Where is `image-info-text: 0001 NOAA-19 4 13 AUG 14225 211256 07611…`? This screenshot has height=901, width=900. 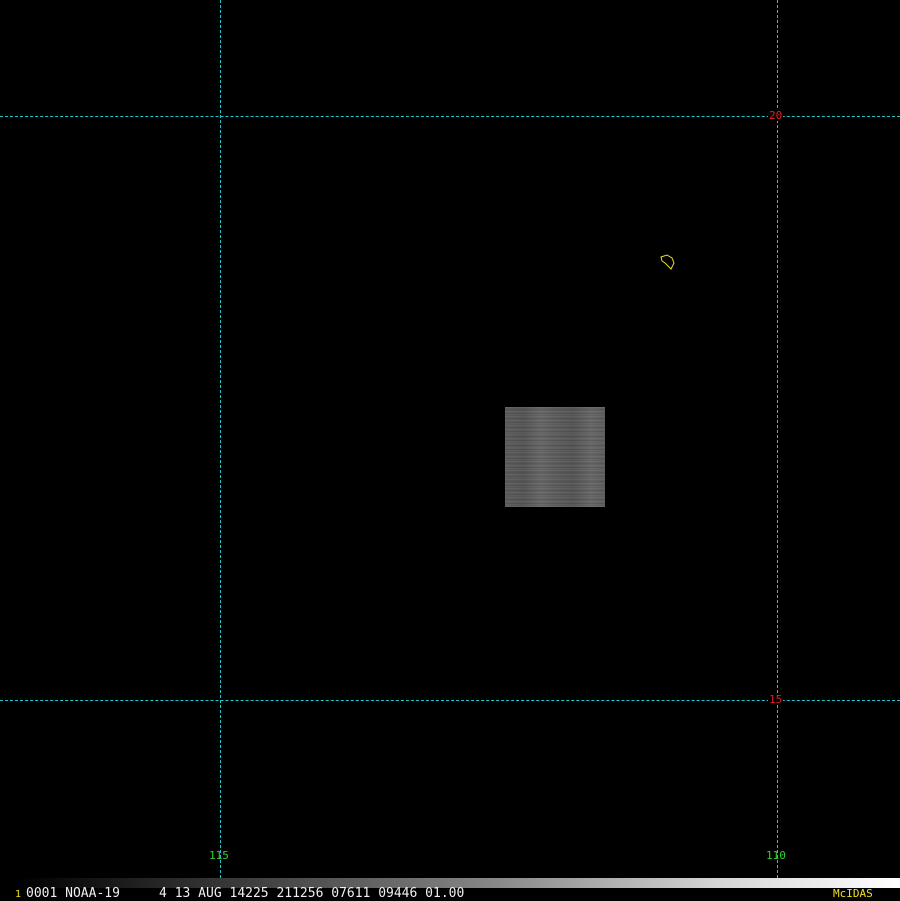 image-info-text: 0001 NOAA-19 4 13 AUG 14225 211256 07611… is located at coordinates (245, 893).